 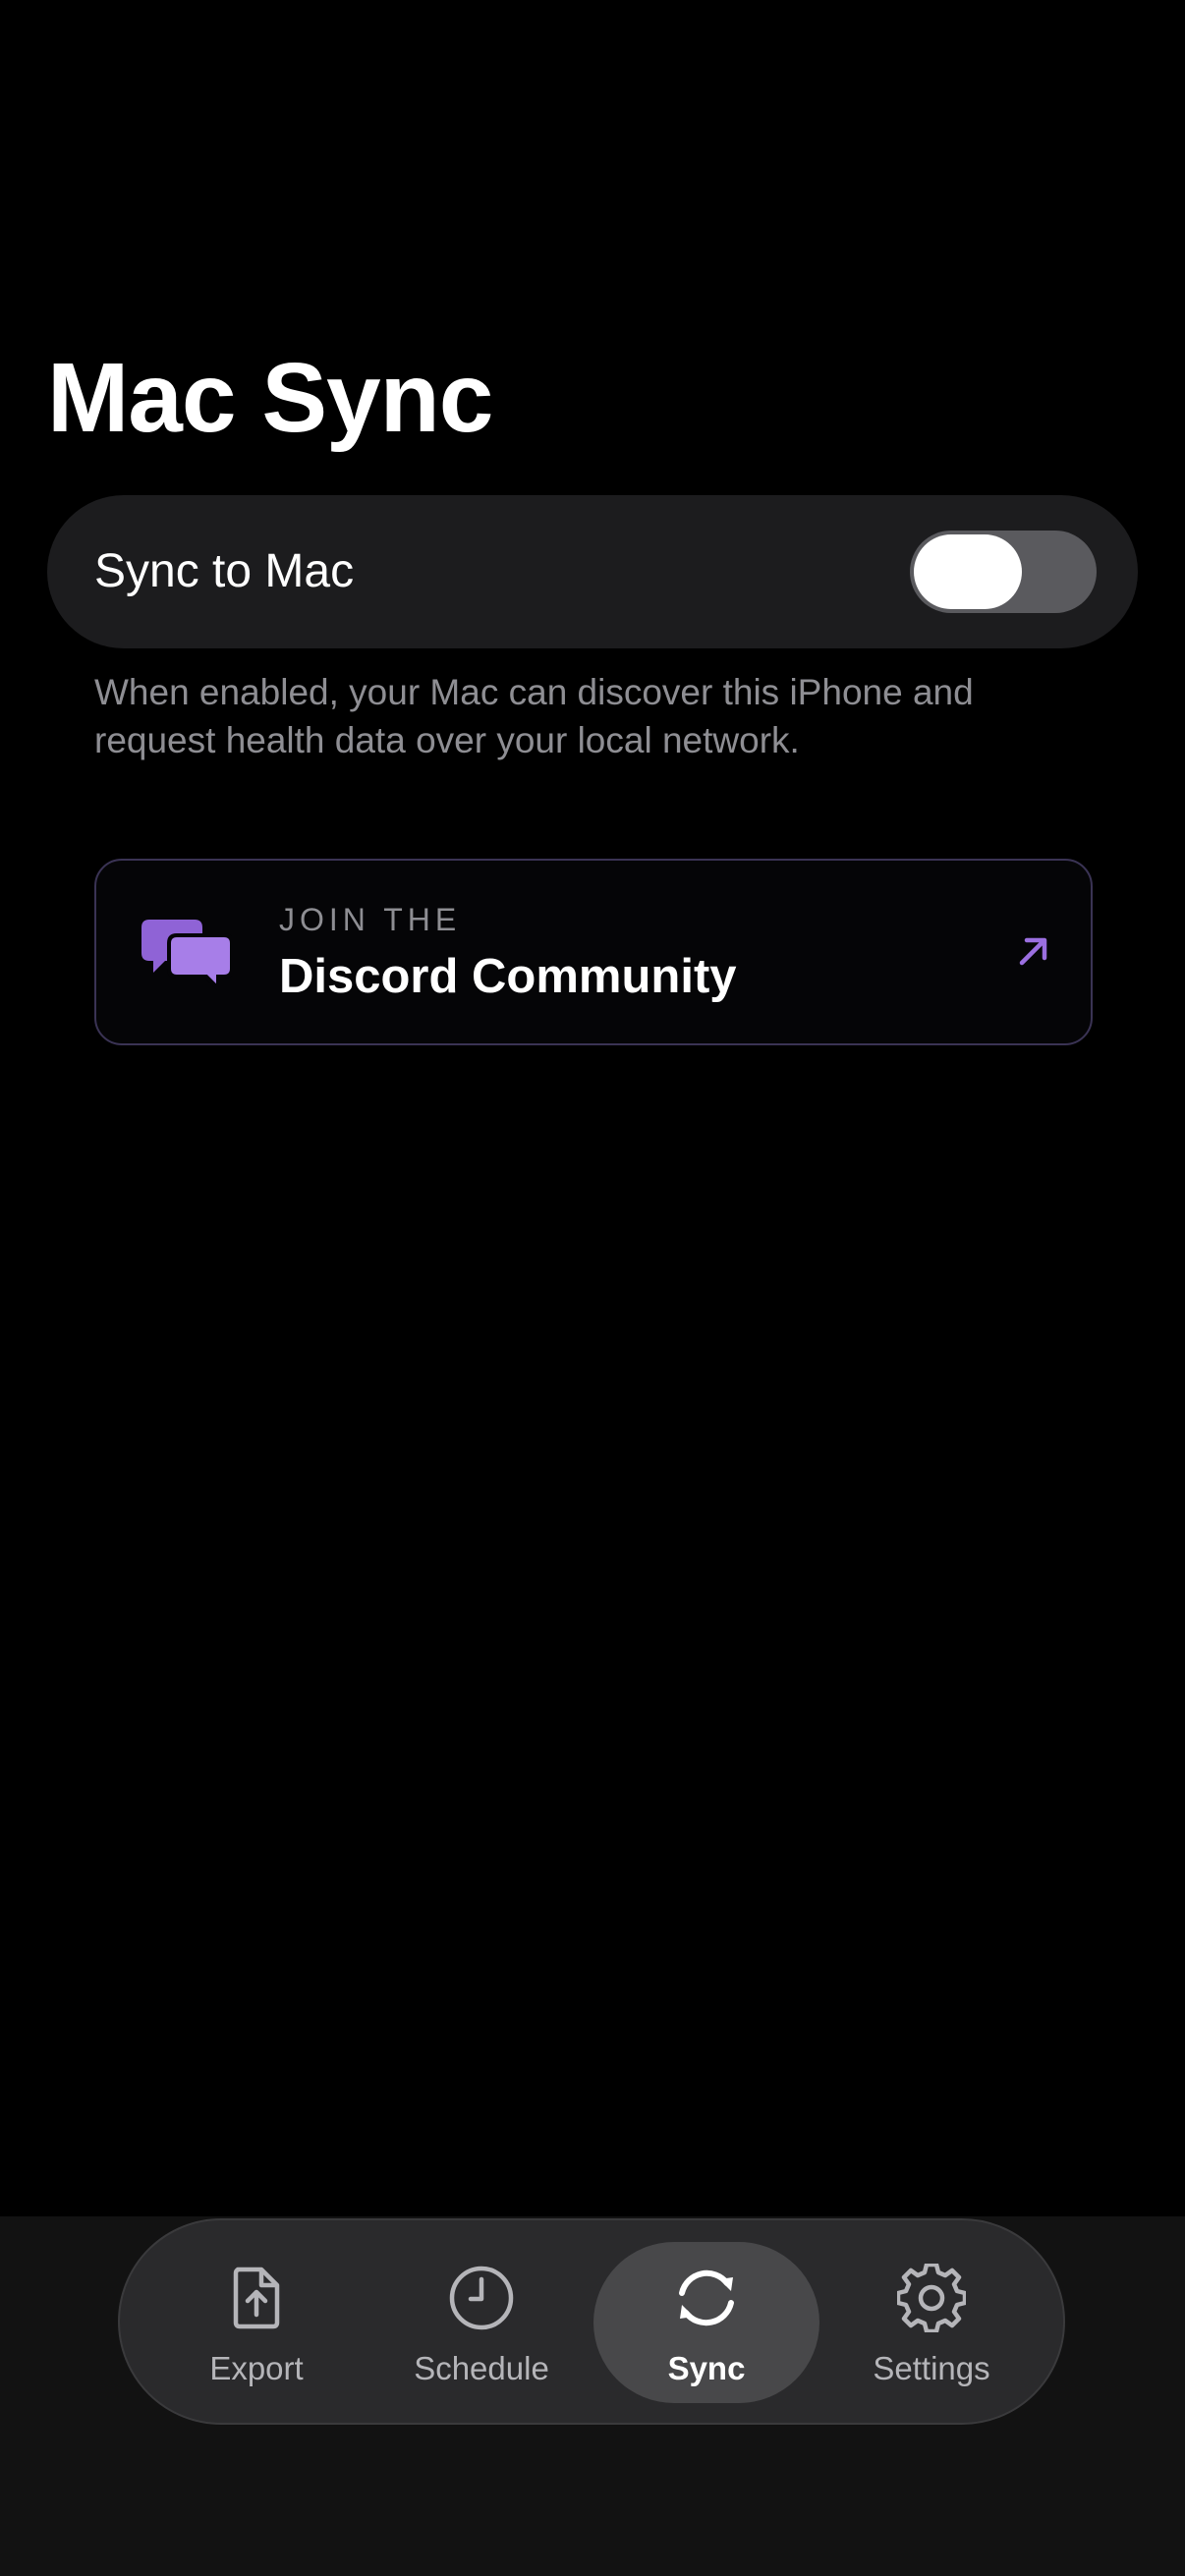 I want to click on discord-community-button: JOIN THE Discord Community, so click(x=594, y=952).